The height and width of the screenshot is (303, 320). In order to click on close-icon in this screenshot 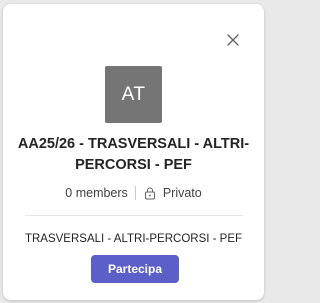, I will do `click(233, 40)`.